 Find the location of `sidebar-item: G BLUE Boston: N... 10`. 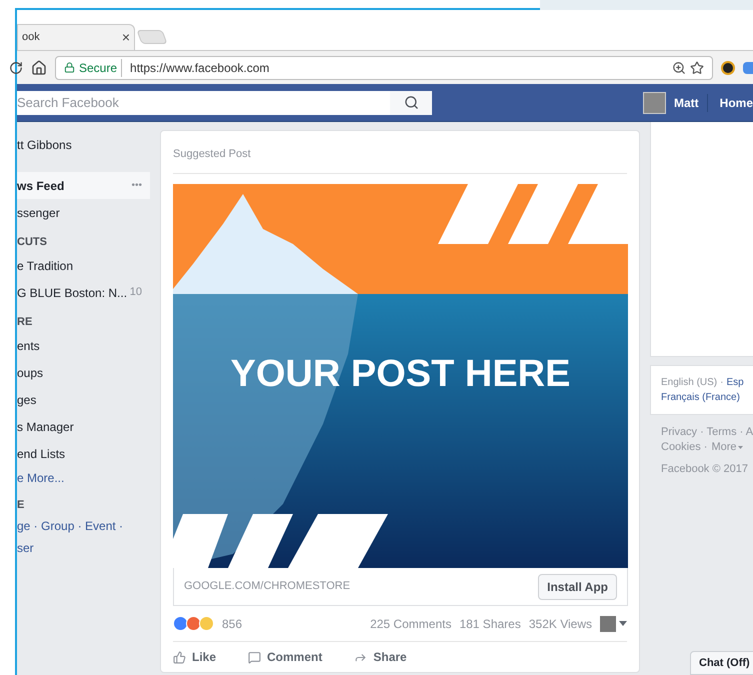

sidebar-item: G BLUE Boston: N... 10 is located at coordinates (83, 292).